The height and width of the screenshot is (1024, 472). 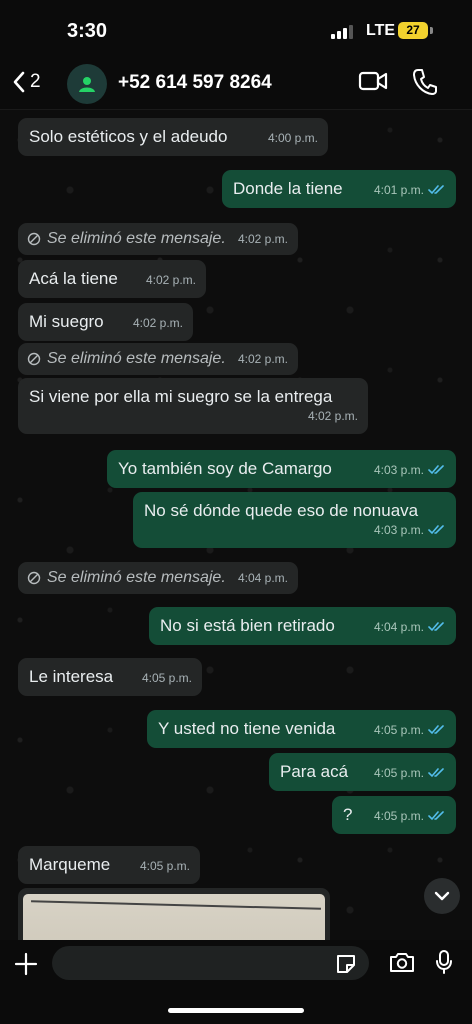 What do you see at coordinates (348, 814) in the screenshot?
I see `message-text: ?` at bounding box center [348, 814].